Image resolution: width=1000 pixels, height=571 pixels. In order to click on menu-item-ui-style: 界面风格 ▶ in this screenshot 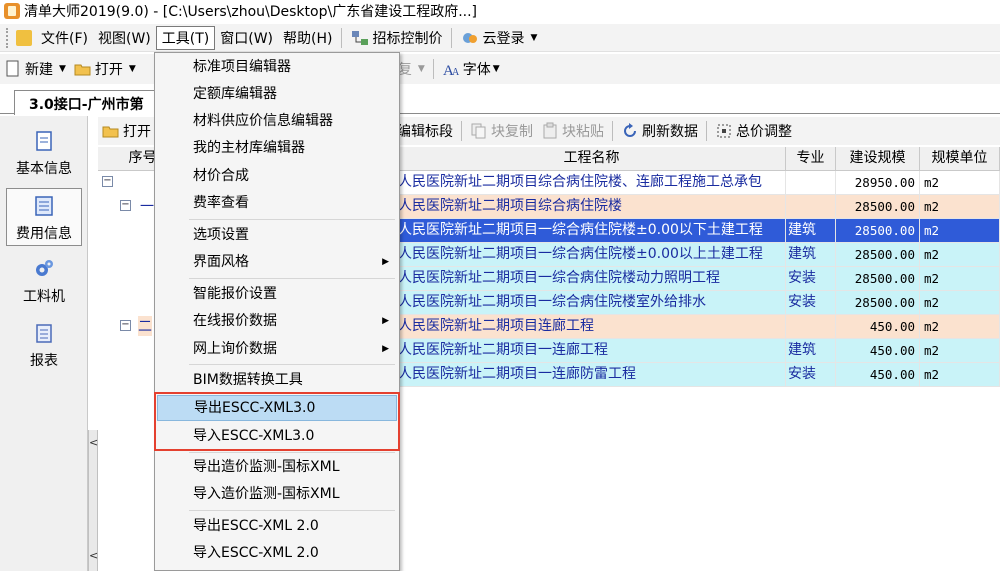, I will do `click(277, 262)`.